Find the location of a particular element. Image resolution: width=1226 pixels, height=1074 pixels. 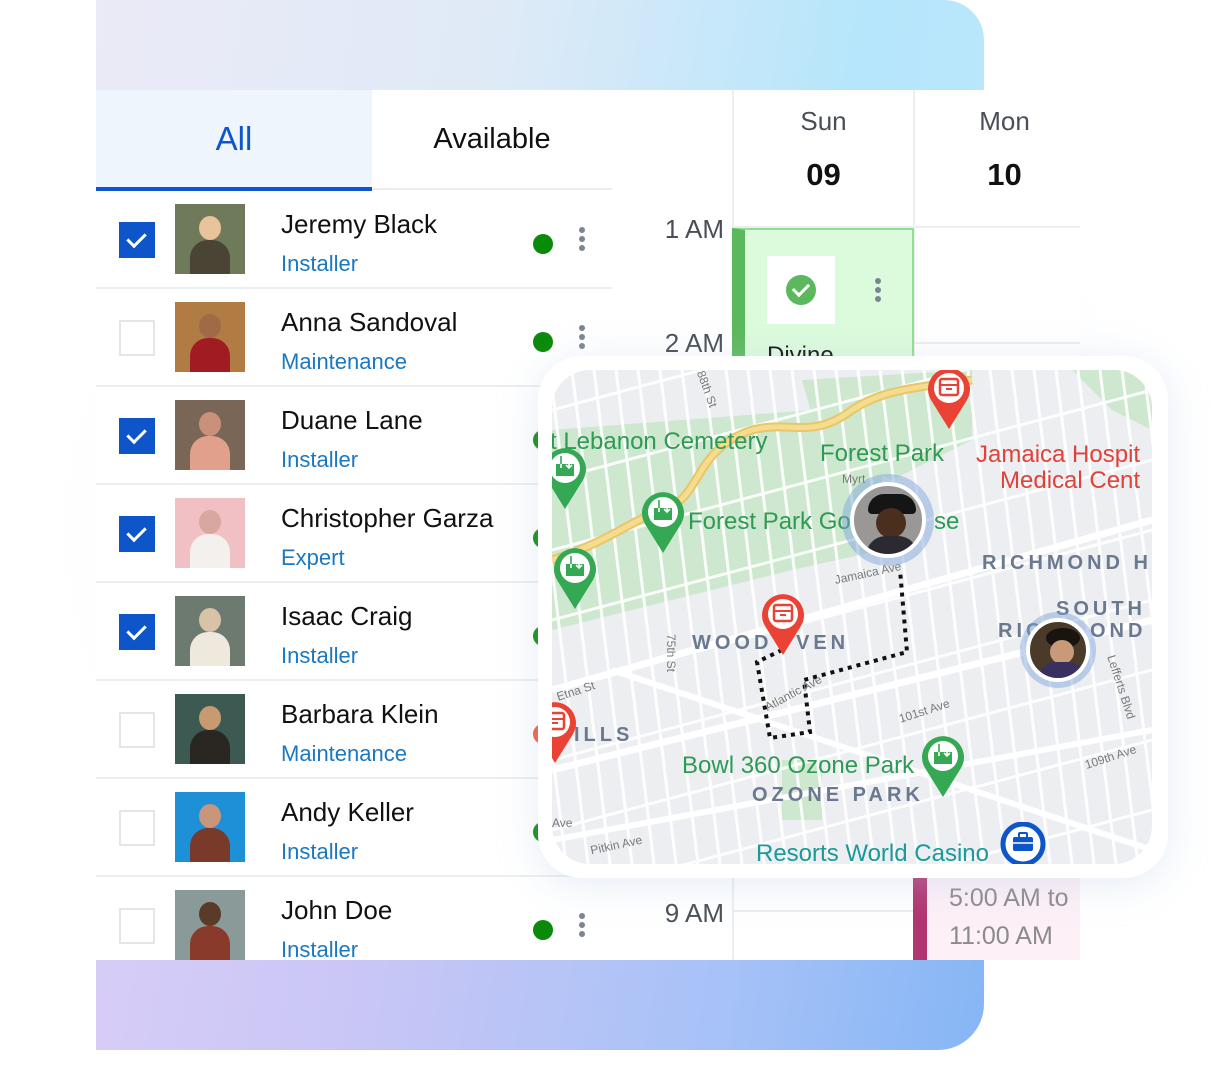

filter-tabs: All Available is located at coordinates (354, 140).